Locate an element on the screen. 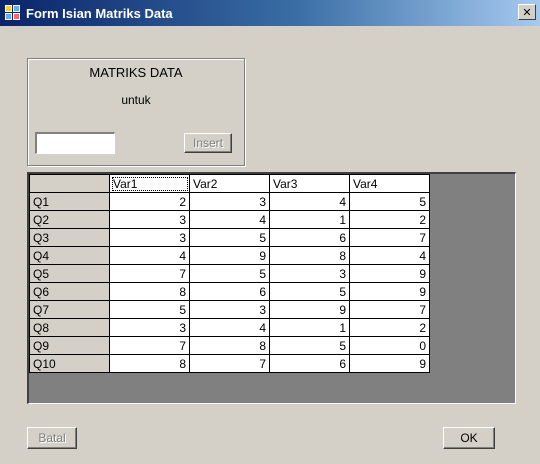 This screenshot has height=464, width=540. header-row: Var1 Var2 Var3 Var4 is located at coordinates (229, 183).